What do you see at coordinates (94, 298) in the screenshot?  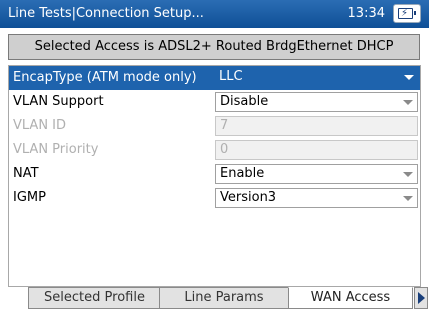 I see `tab-selected-profile: Selected Profile` at bounding box center [94, 298].